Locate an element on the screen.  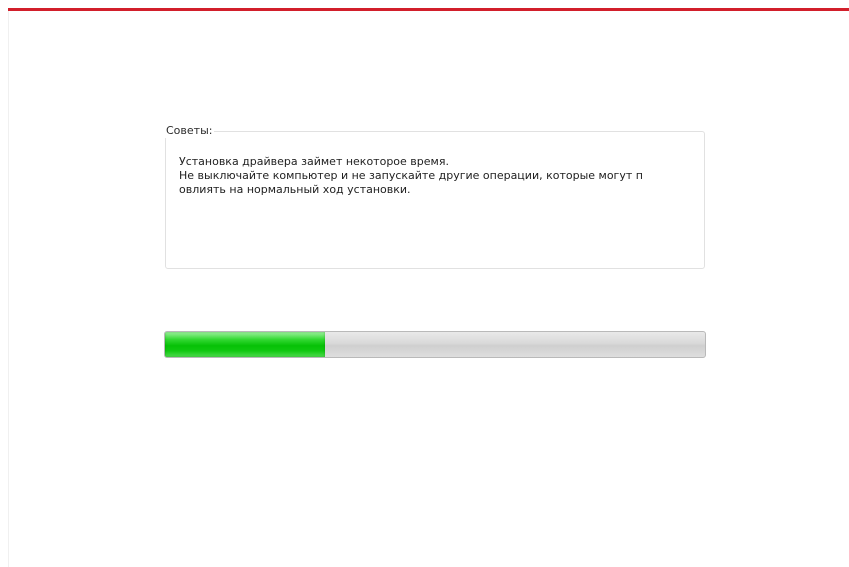
tips-line: овлиять на нормальный ход установки. is located at coordinates (295, 189).